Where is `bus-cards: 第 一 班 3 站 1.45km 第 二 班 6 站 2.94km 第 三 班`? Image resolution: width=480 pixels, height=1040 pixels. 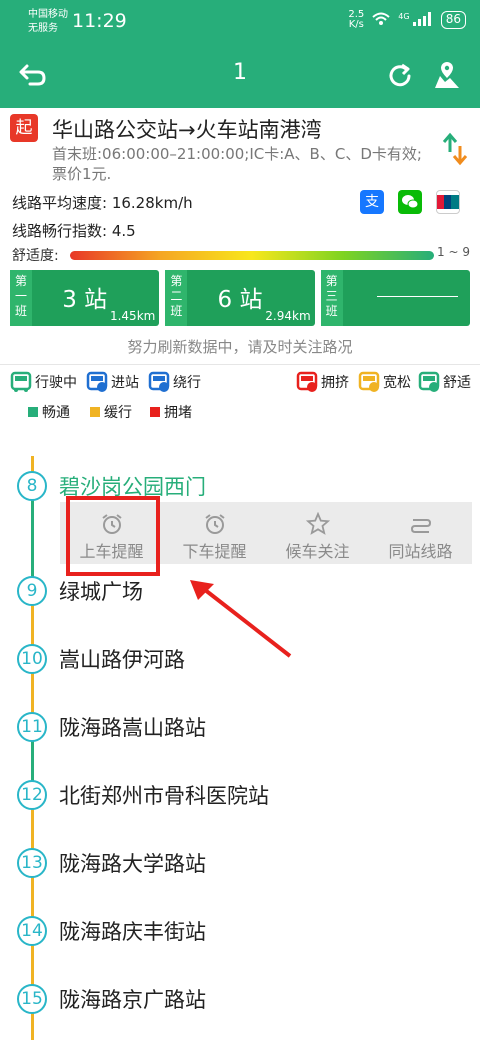
bus-cards: 第 一 班 3 站 1.45km 第 二 班 6 站 2.94km 第 三 班 is located at coordinates (240, 298).